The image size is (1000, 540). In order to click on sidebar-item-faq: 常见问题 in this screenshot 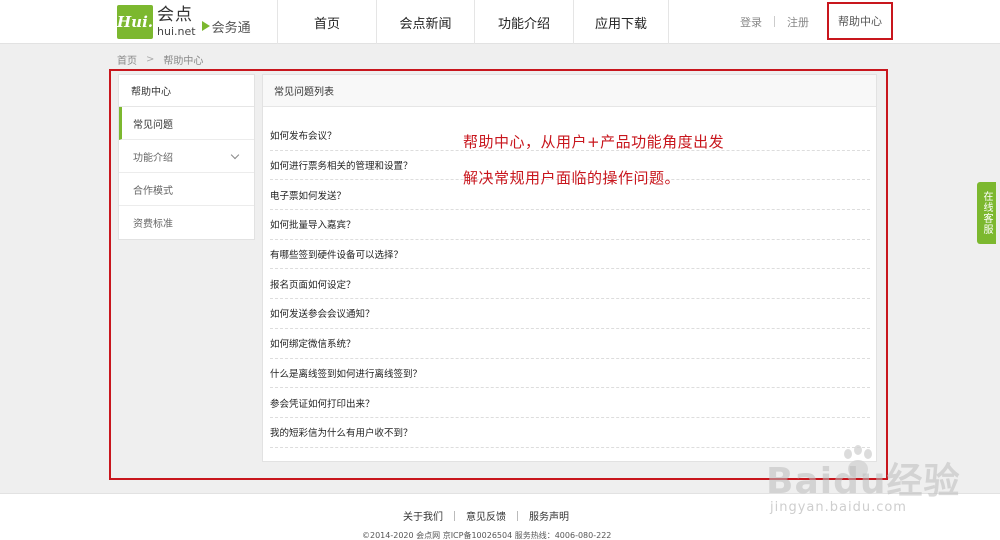, I will do `click(186, 123)`.